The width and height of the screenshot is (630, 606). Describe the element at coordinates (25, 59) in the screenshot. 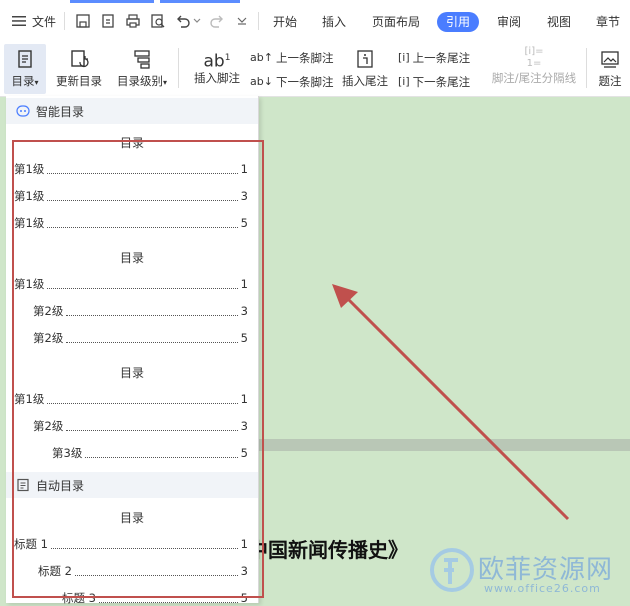

I see `toc-icon` at that location.